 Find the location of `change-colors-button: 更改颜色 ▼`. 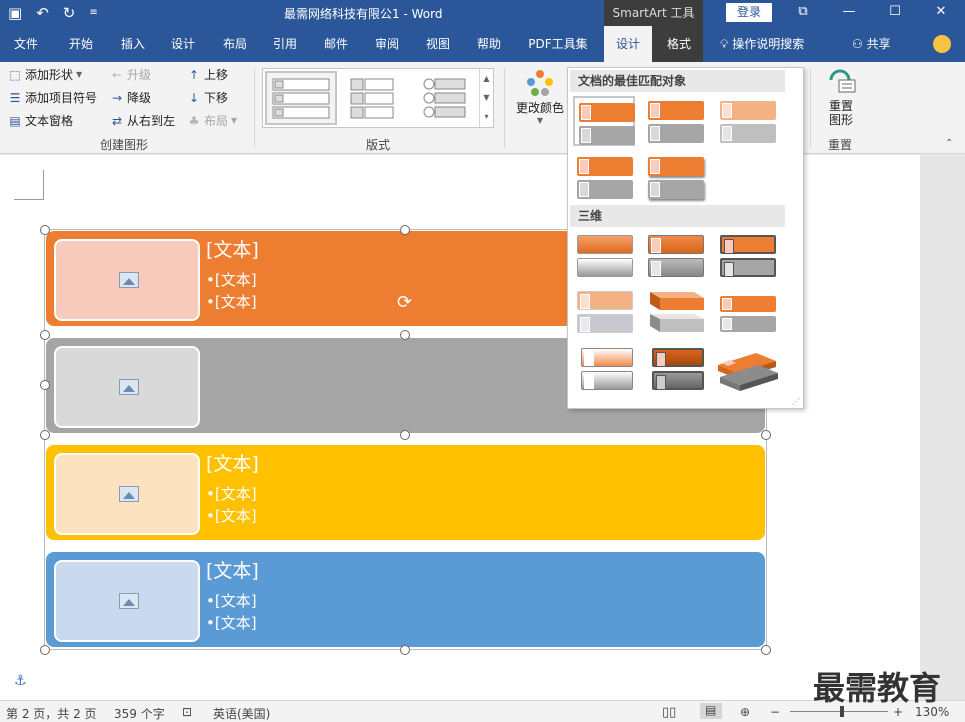

change-colors-button: 更改颜色 ▼ is located at coordinates (540, 98).